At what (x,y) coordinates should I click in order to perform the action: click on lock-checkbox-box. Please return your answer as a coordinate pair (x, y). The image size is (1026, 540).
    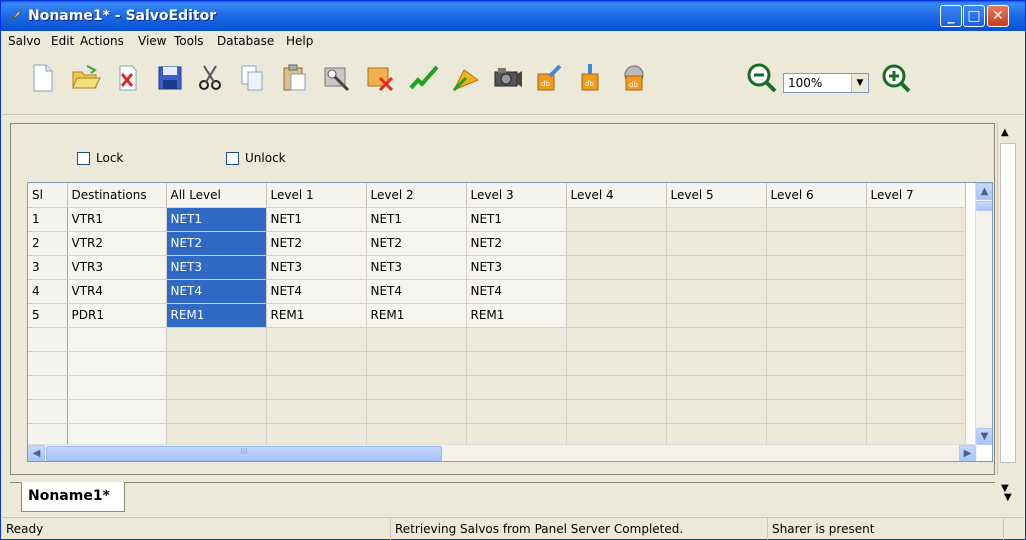
    Looking at the image, I should click on (83, 158).